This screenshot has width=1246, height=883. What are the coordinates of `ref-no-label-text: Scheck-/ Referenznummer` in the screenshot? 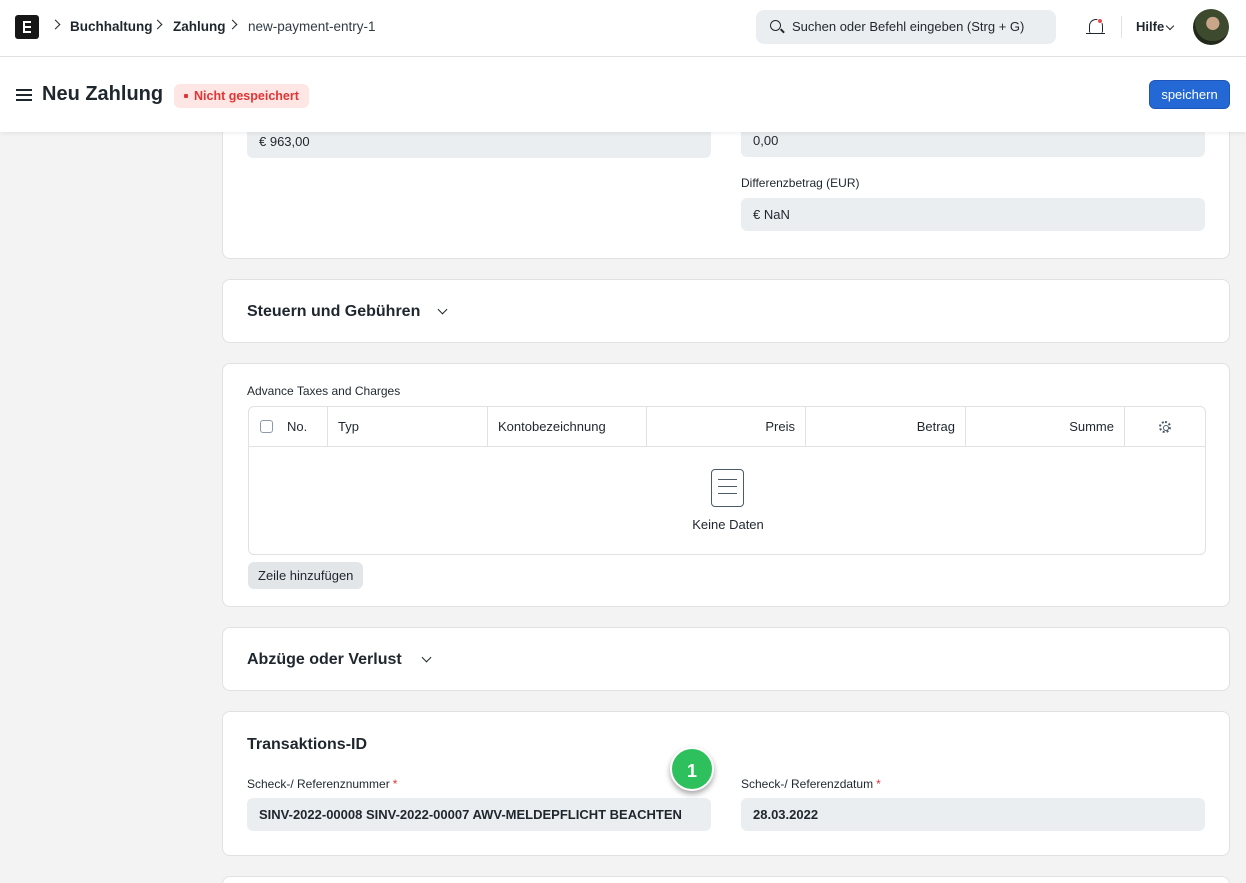 It's located at (318, 784).